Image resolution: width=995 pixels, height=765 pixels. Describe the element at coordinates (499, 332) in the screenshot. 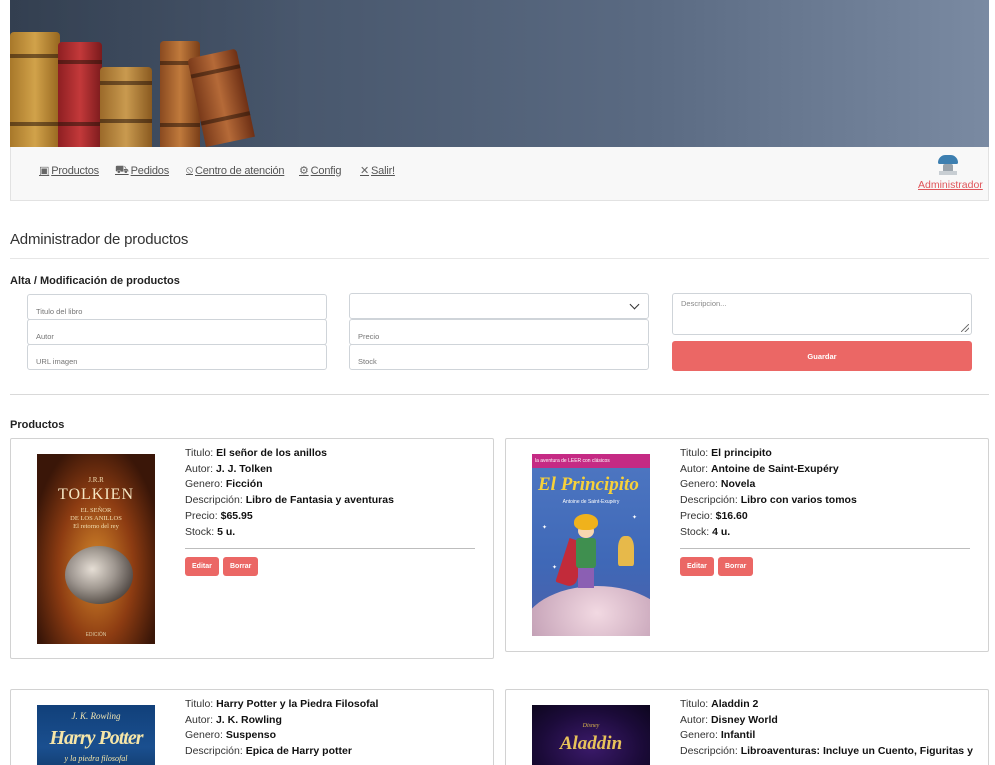

I see `precio-input` at that location.